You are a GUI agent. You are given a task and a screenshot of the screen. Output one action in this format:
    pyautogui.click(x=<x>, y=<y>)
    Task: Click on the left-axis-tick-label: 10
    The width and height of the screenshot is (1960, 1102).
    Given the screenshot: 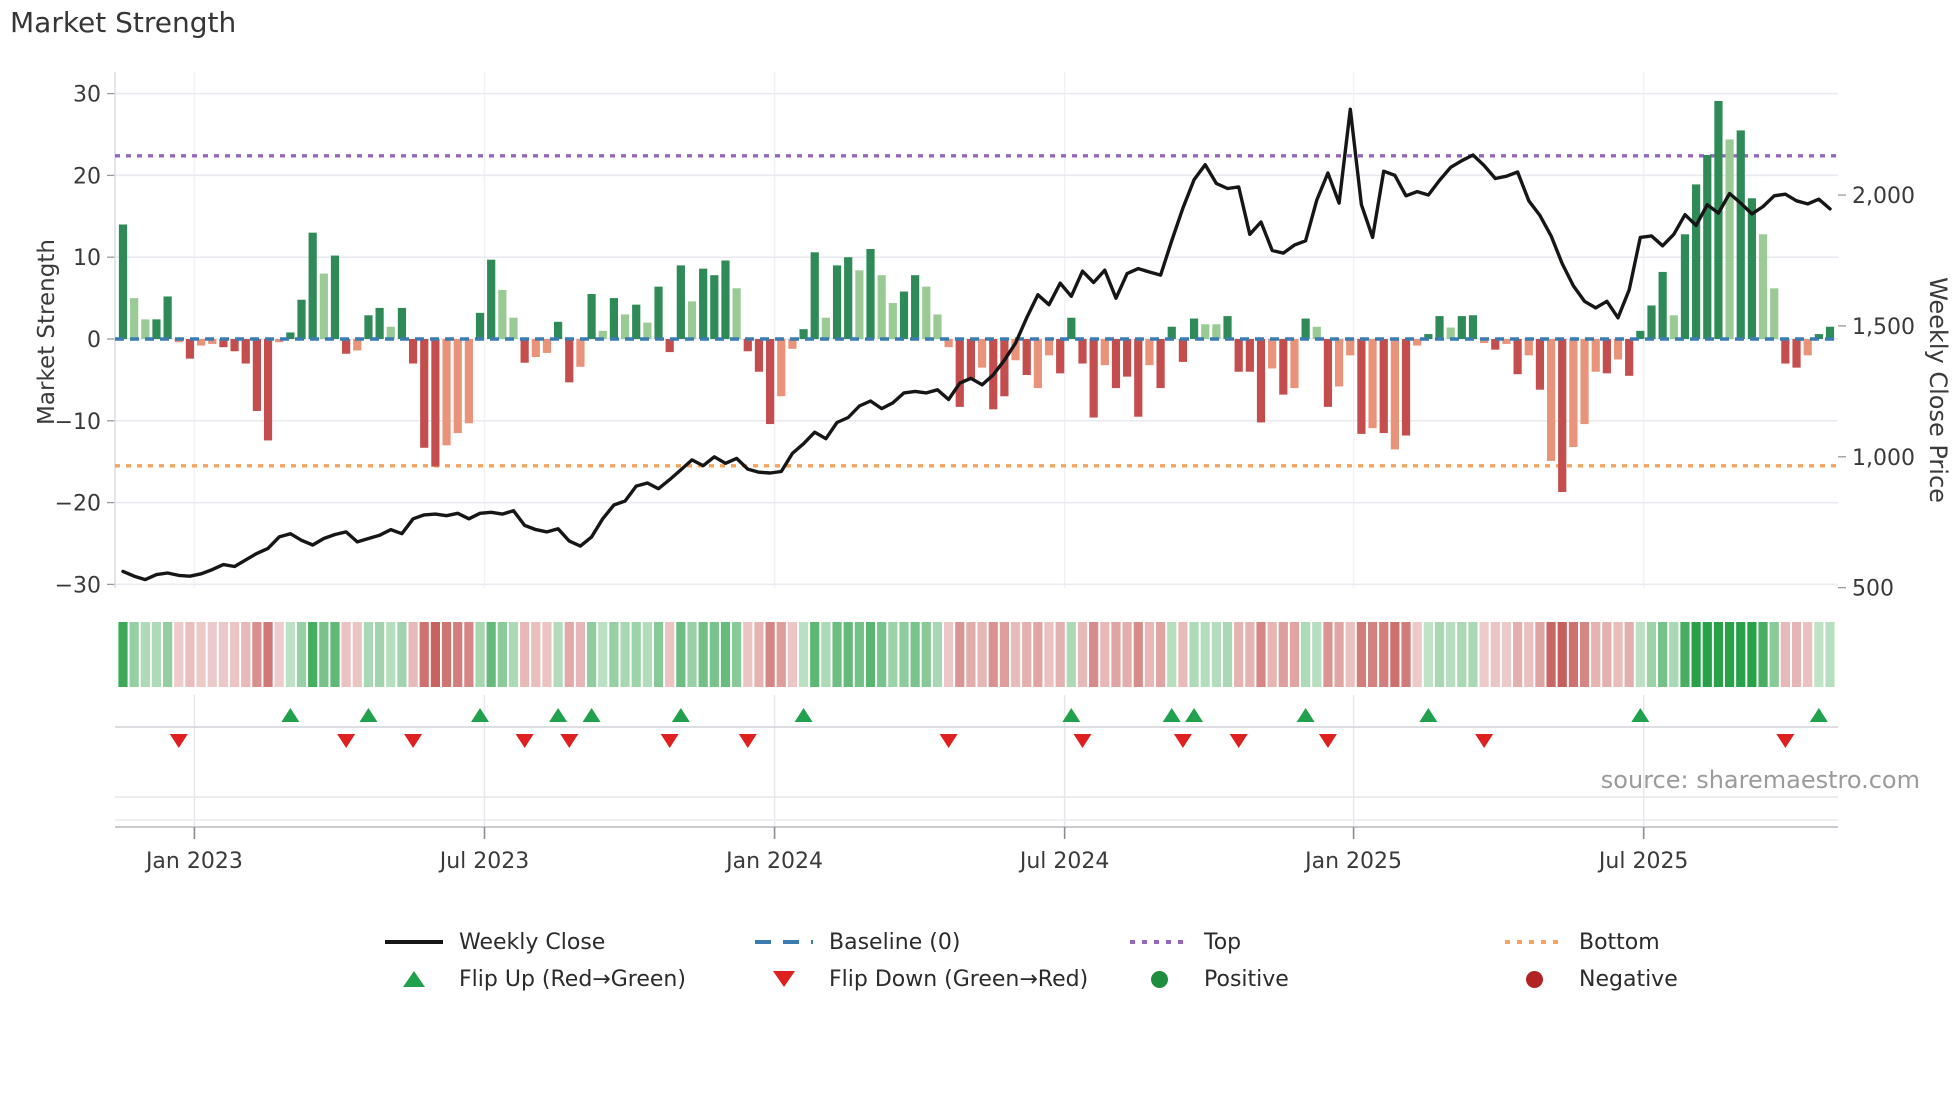 What is the action you would take?
    pyautogui.click(x=87, y=258)
    